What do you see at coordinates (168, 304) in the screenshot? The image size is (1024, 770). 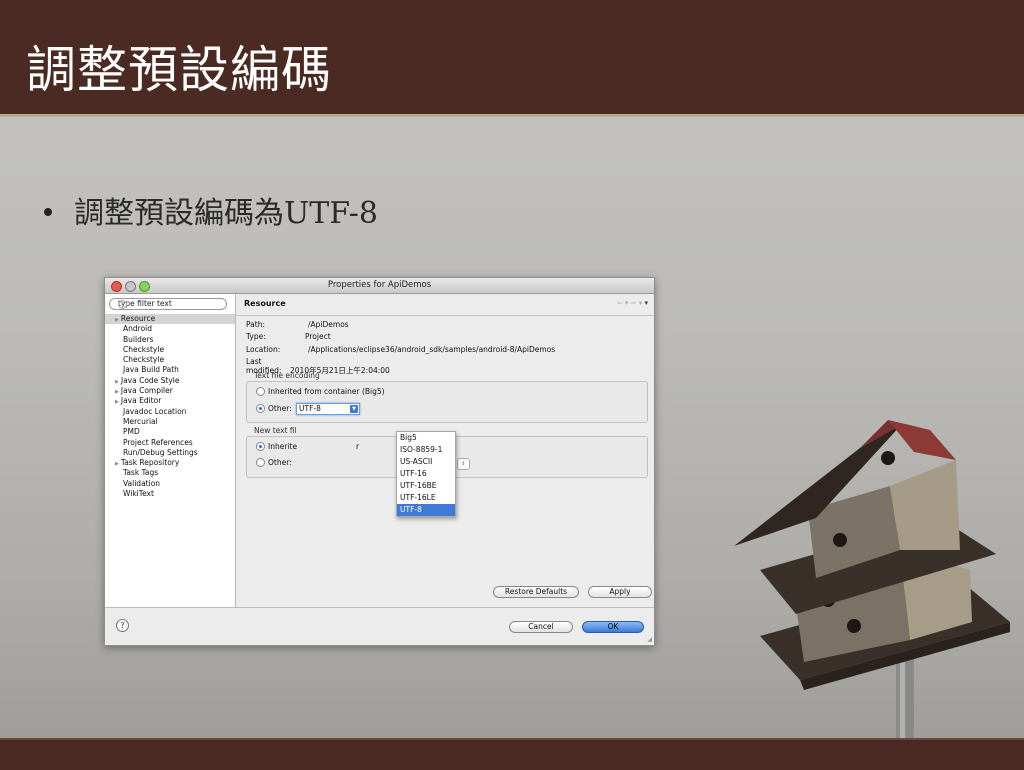 I see `filter-input: type filter text ×` at bounding box center [168, 304].